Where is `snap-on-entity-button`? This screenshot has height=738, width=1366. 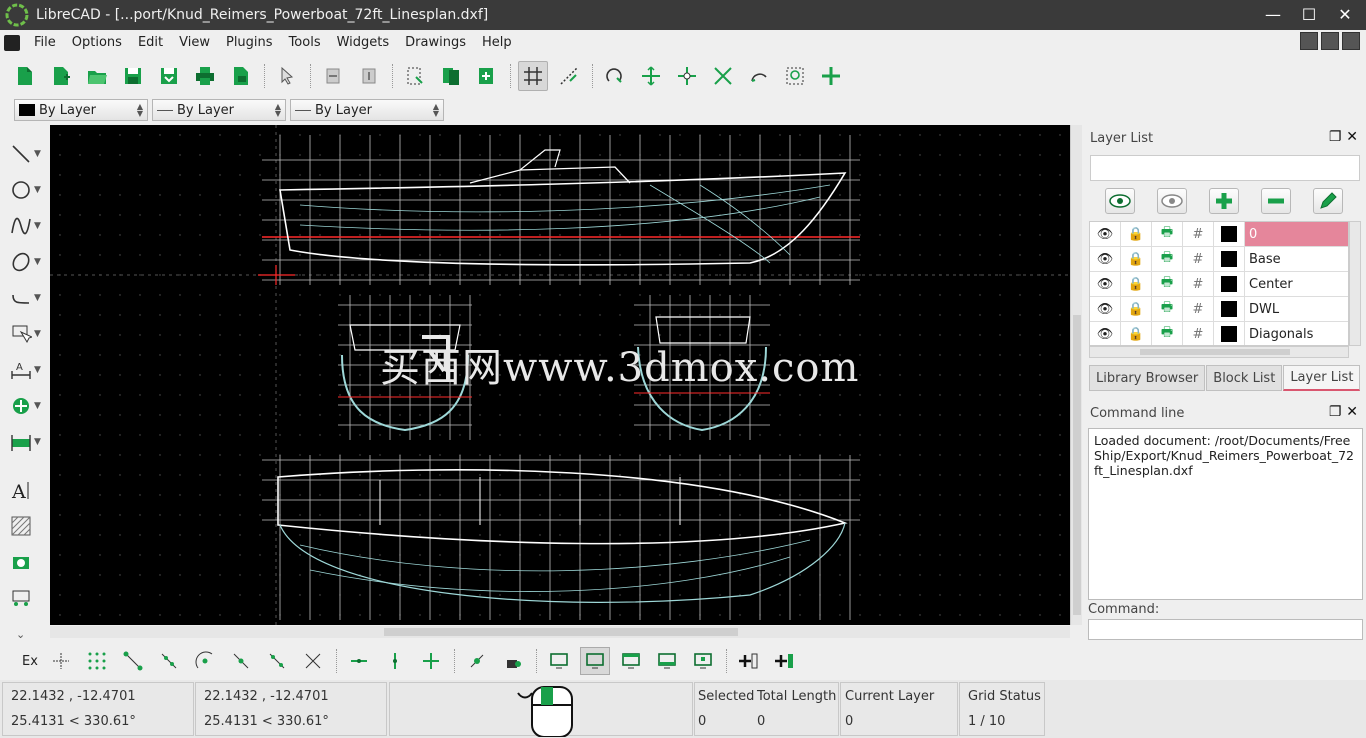
snap-on-entity-button is located at coordinates (169, 661).